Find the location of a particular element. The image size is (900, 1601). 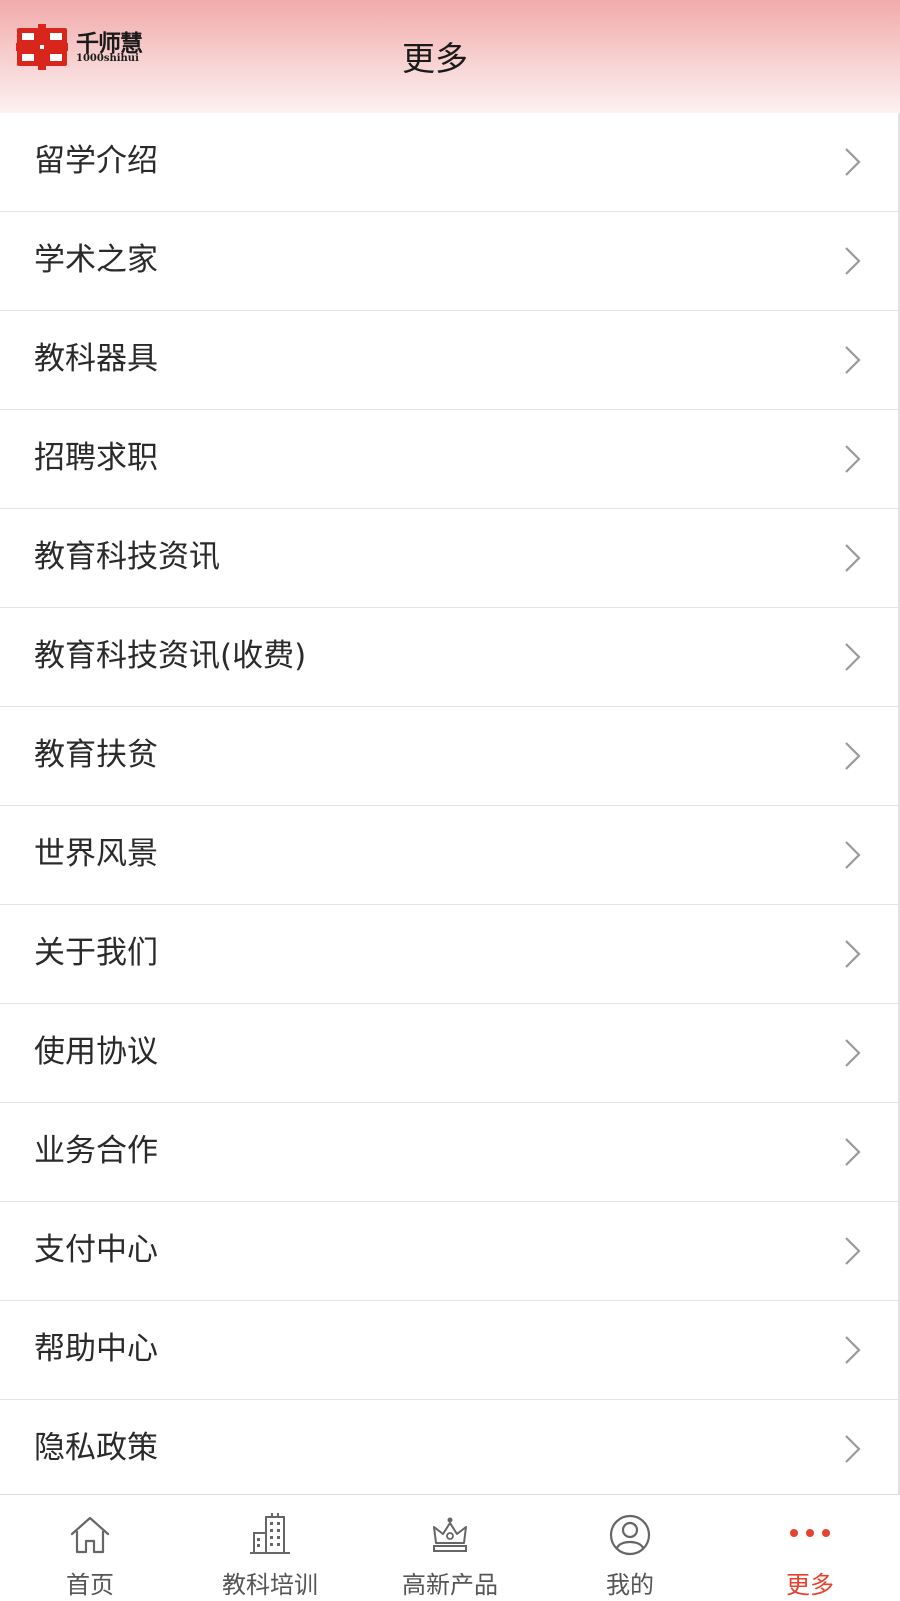

page-title: 更多 is located at coordinates (435, 58).